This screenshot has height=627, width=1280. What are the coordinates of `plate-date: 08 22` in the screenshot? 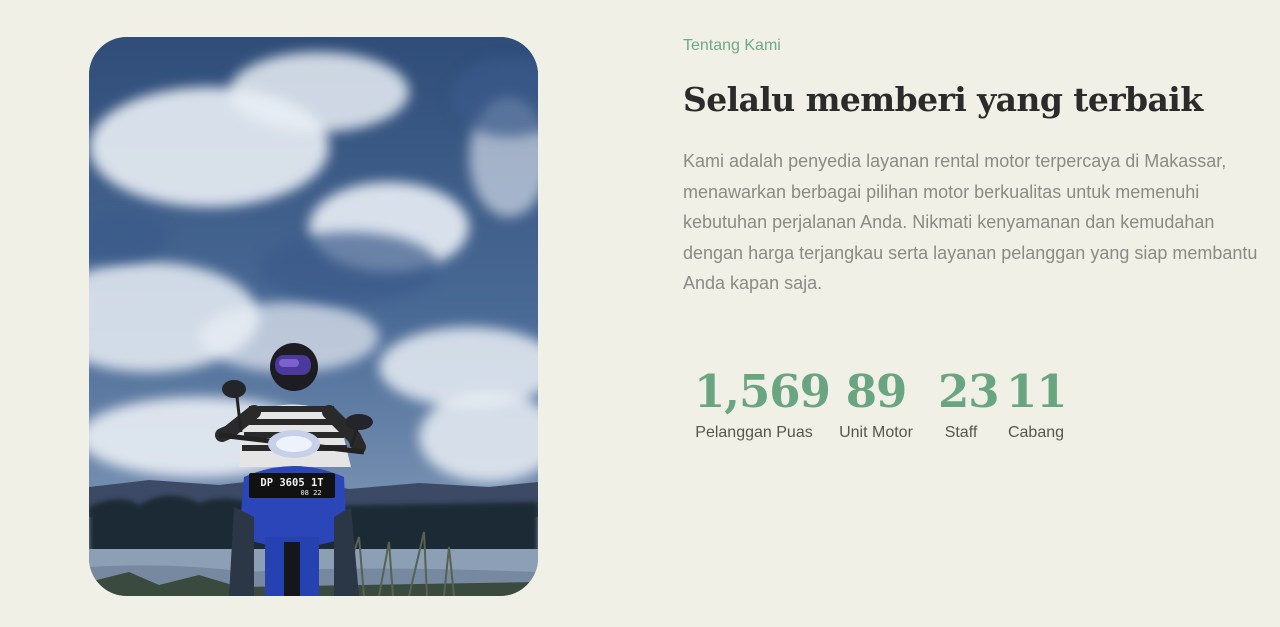 It's located at (310, 493).